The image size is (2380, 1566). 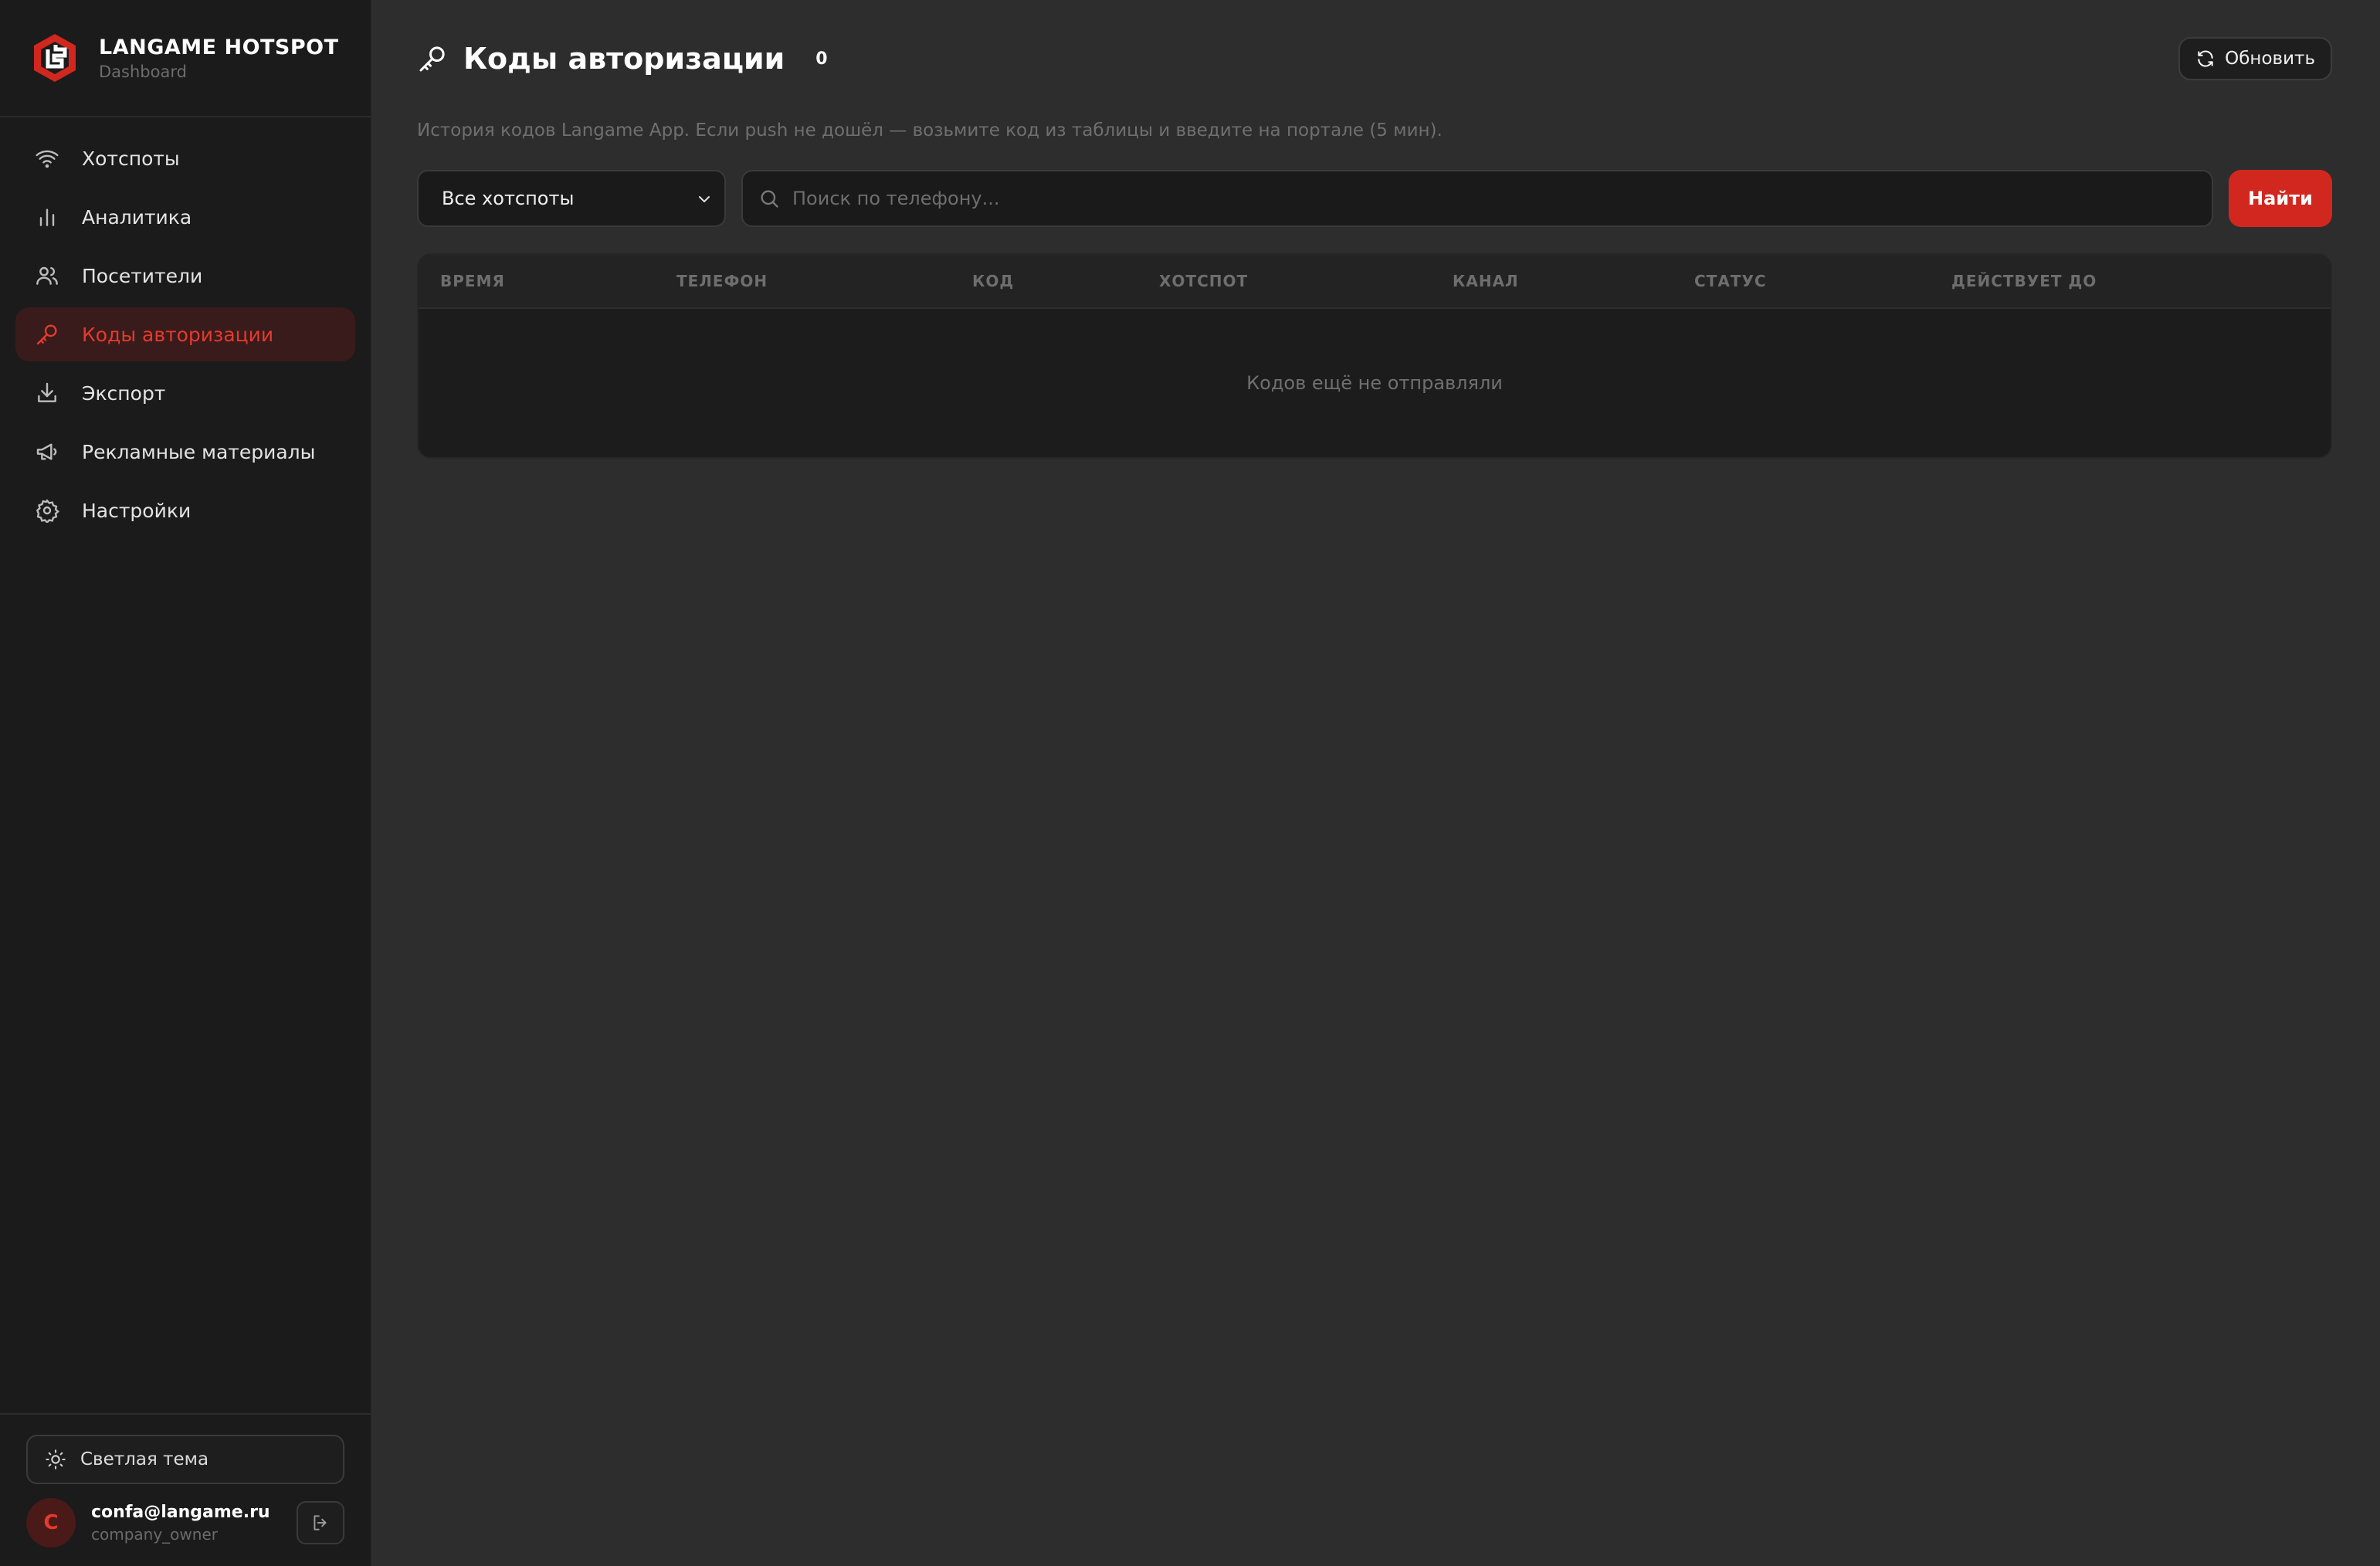 I want to click on theme-toggle-button: Светлая тема, so click(x=185, y=1459).